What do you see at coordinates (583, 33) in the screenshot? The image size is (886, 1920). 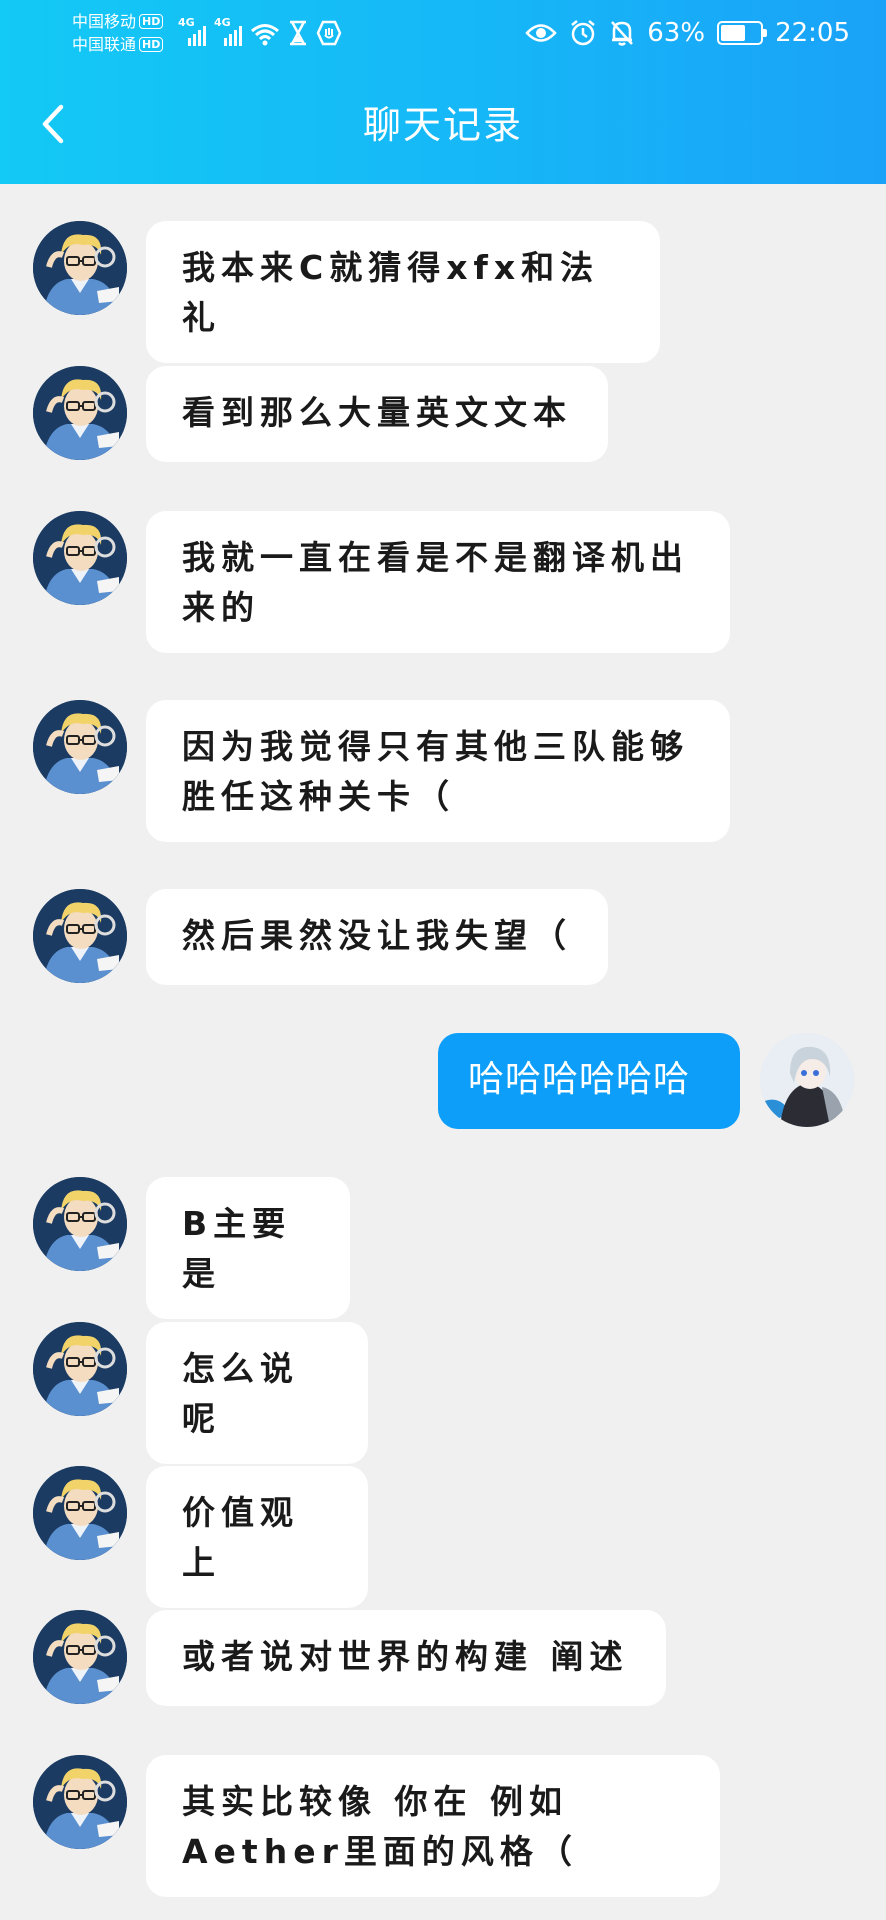 I see `alarm-icon` at bounding box center [583, 33].